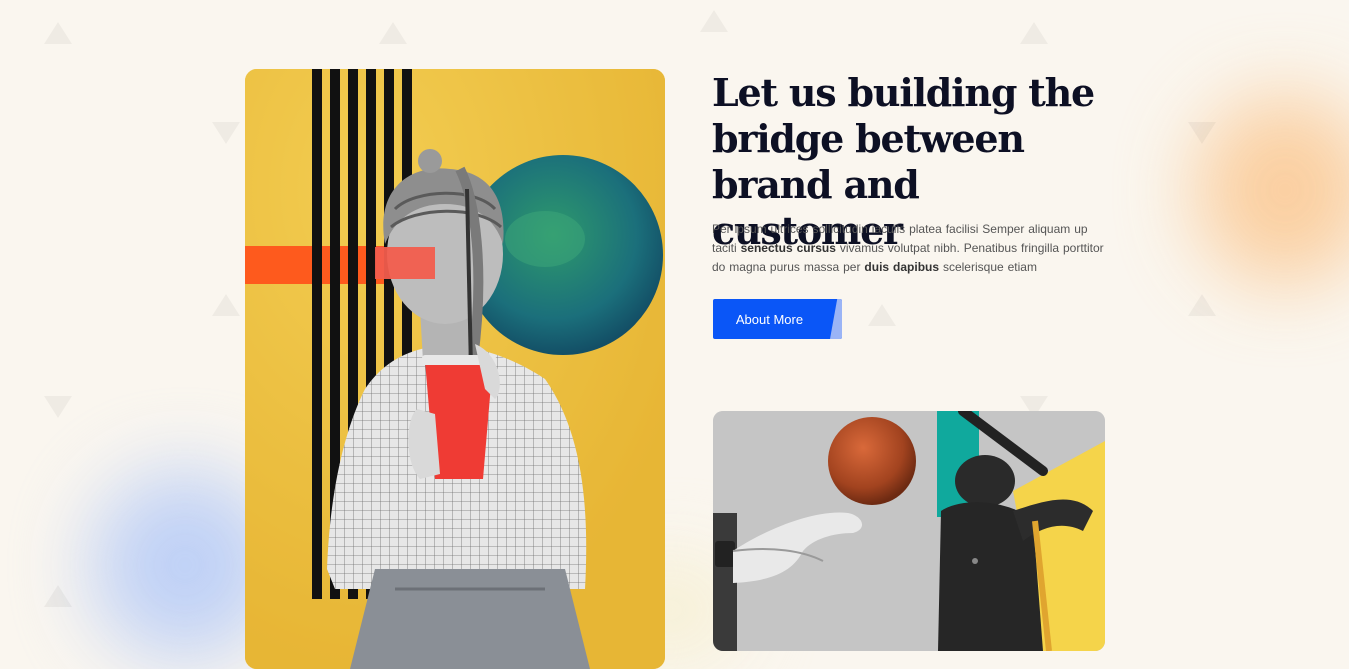  What do you see at coordinates (836, 319) in the screenshot?
I see `button-slant-decoration` at bounding box center [836, 319].